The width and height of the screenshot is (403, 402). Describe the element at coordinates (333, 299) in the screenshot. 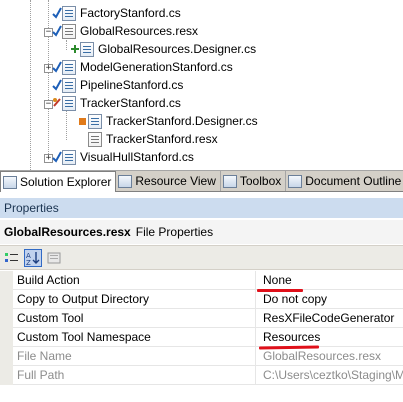

I see `property-value: Do not copy` at that location.